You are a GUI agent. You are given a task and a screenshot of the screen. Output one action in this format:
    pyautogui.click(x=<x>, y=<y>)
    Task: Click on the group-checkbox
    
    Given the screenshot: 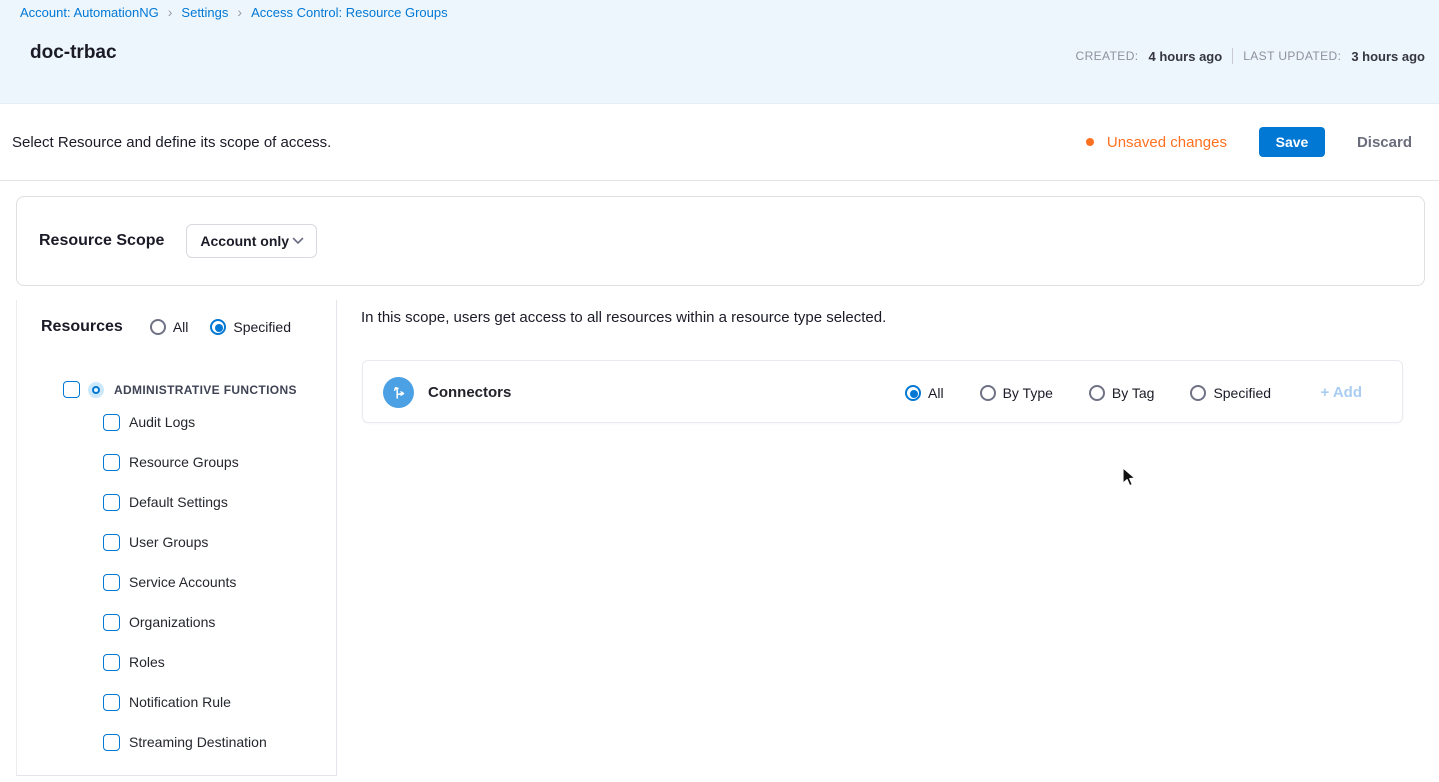 What is the action you would take?
    pyautogui.click(x=71, y=389)
    